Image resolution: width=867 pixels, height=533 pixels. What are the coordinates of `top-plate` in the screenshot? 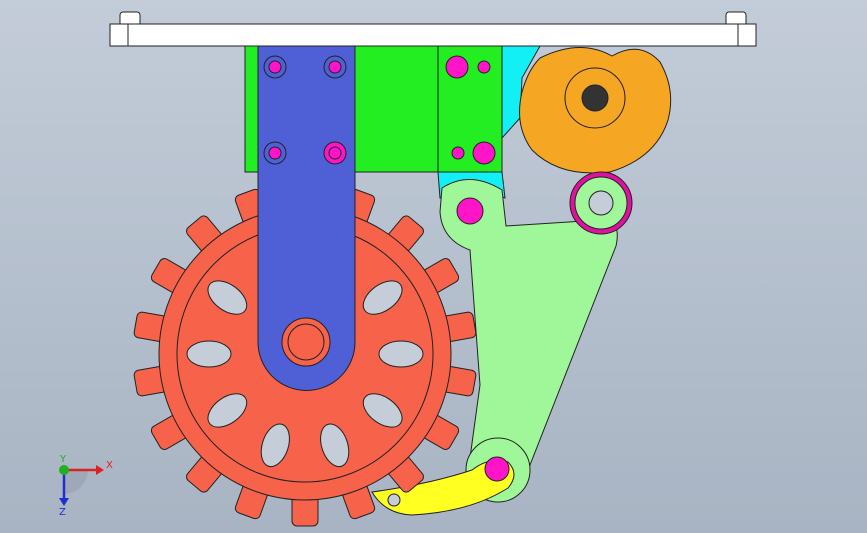 It's located at (433, 29).